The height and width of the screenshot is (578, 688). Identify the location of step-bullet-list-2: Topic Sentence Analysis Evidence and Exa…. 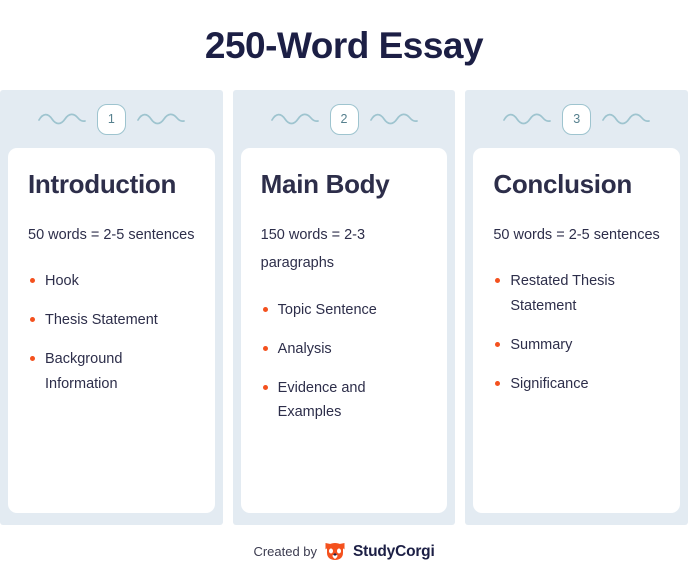
(344, 362).